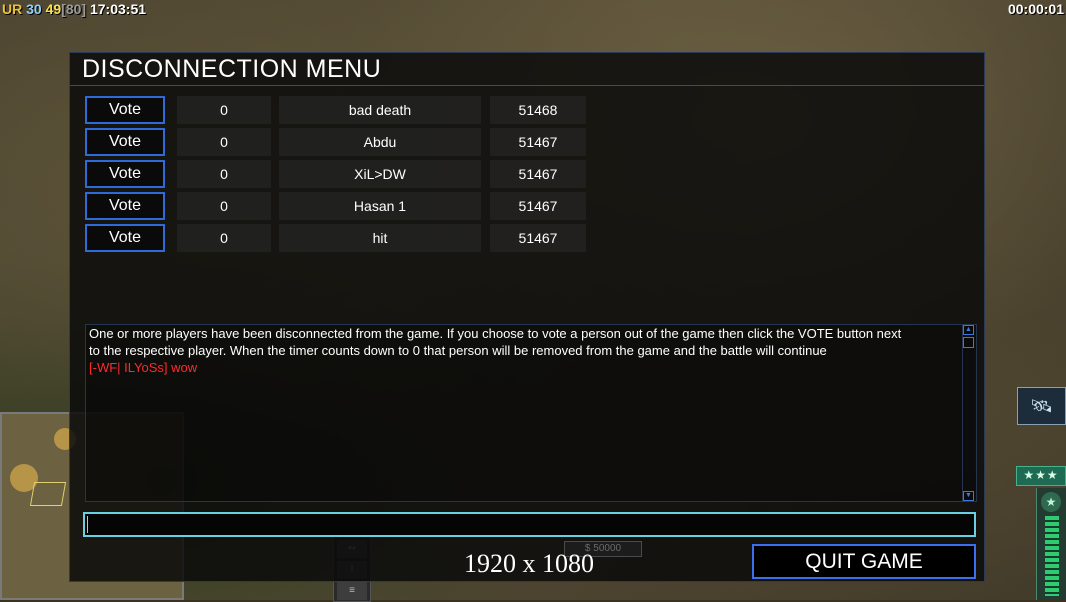 The height and width of the screenshot is (602, 1066). Describe the element at coordinates (538, 110) in the screenshot. I see `player-ping: 51468` at that location.